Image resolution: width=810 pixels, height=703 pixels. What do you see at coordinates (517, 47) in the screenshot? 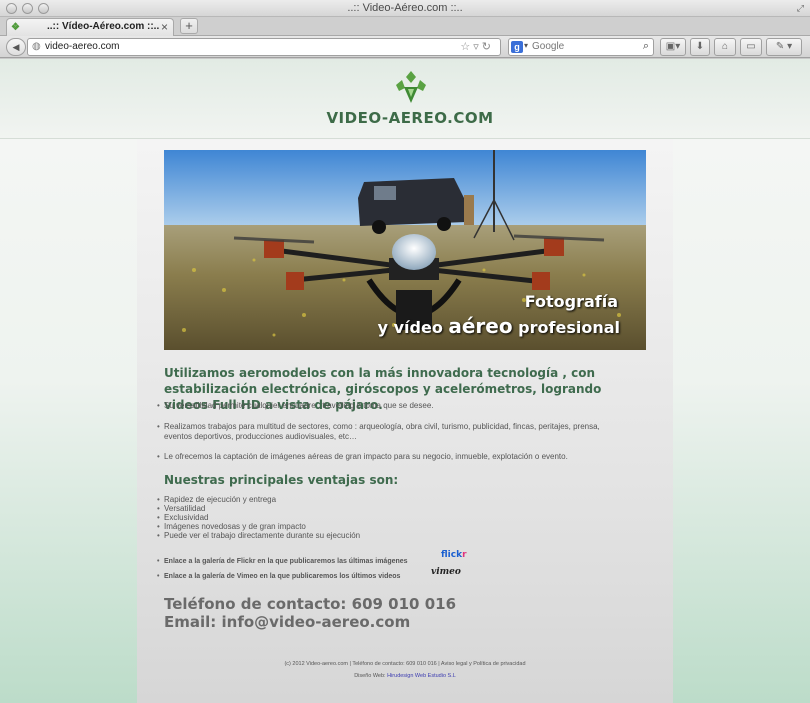
I see `google-engine-icon: g` at bounding box center [517, 47].